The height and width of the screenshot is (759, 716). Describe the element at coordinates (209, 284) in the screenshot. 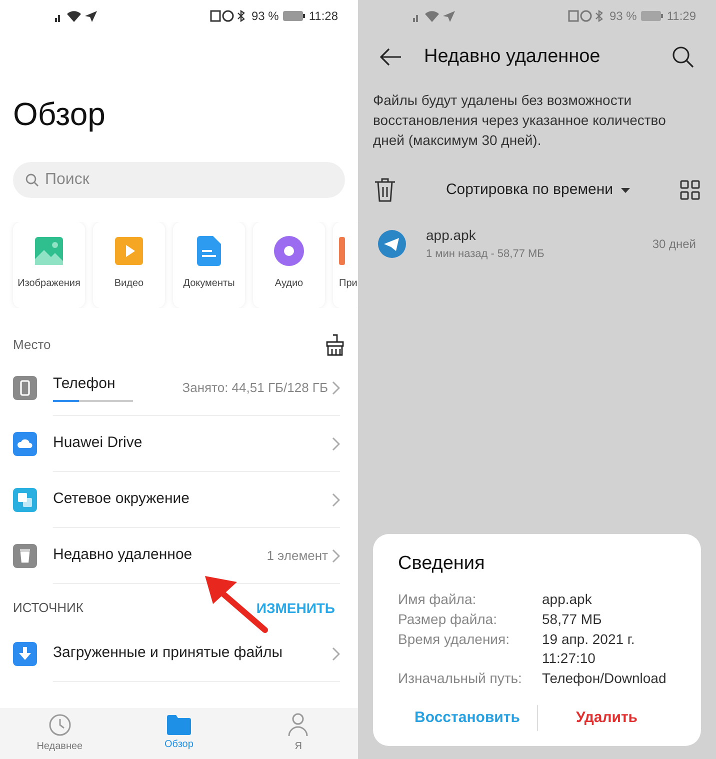

I see `category-label: Документы` at that location.